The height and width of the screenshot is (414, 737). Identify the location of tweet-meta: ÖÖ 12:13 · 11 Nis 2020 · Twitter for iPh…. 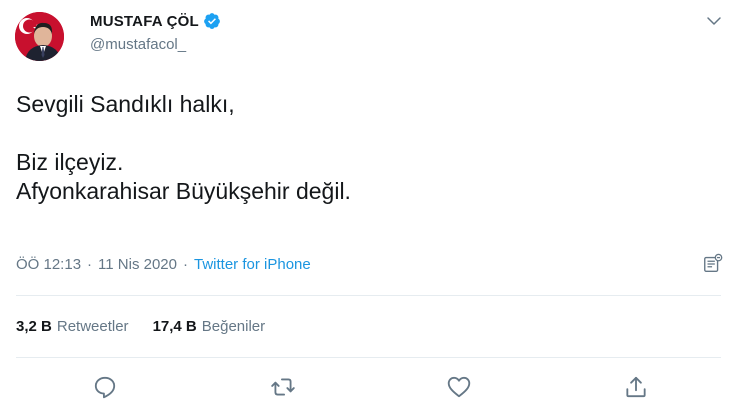
(163, 264).